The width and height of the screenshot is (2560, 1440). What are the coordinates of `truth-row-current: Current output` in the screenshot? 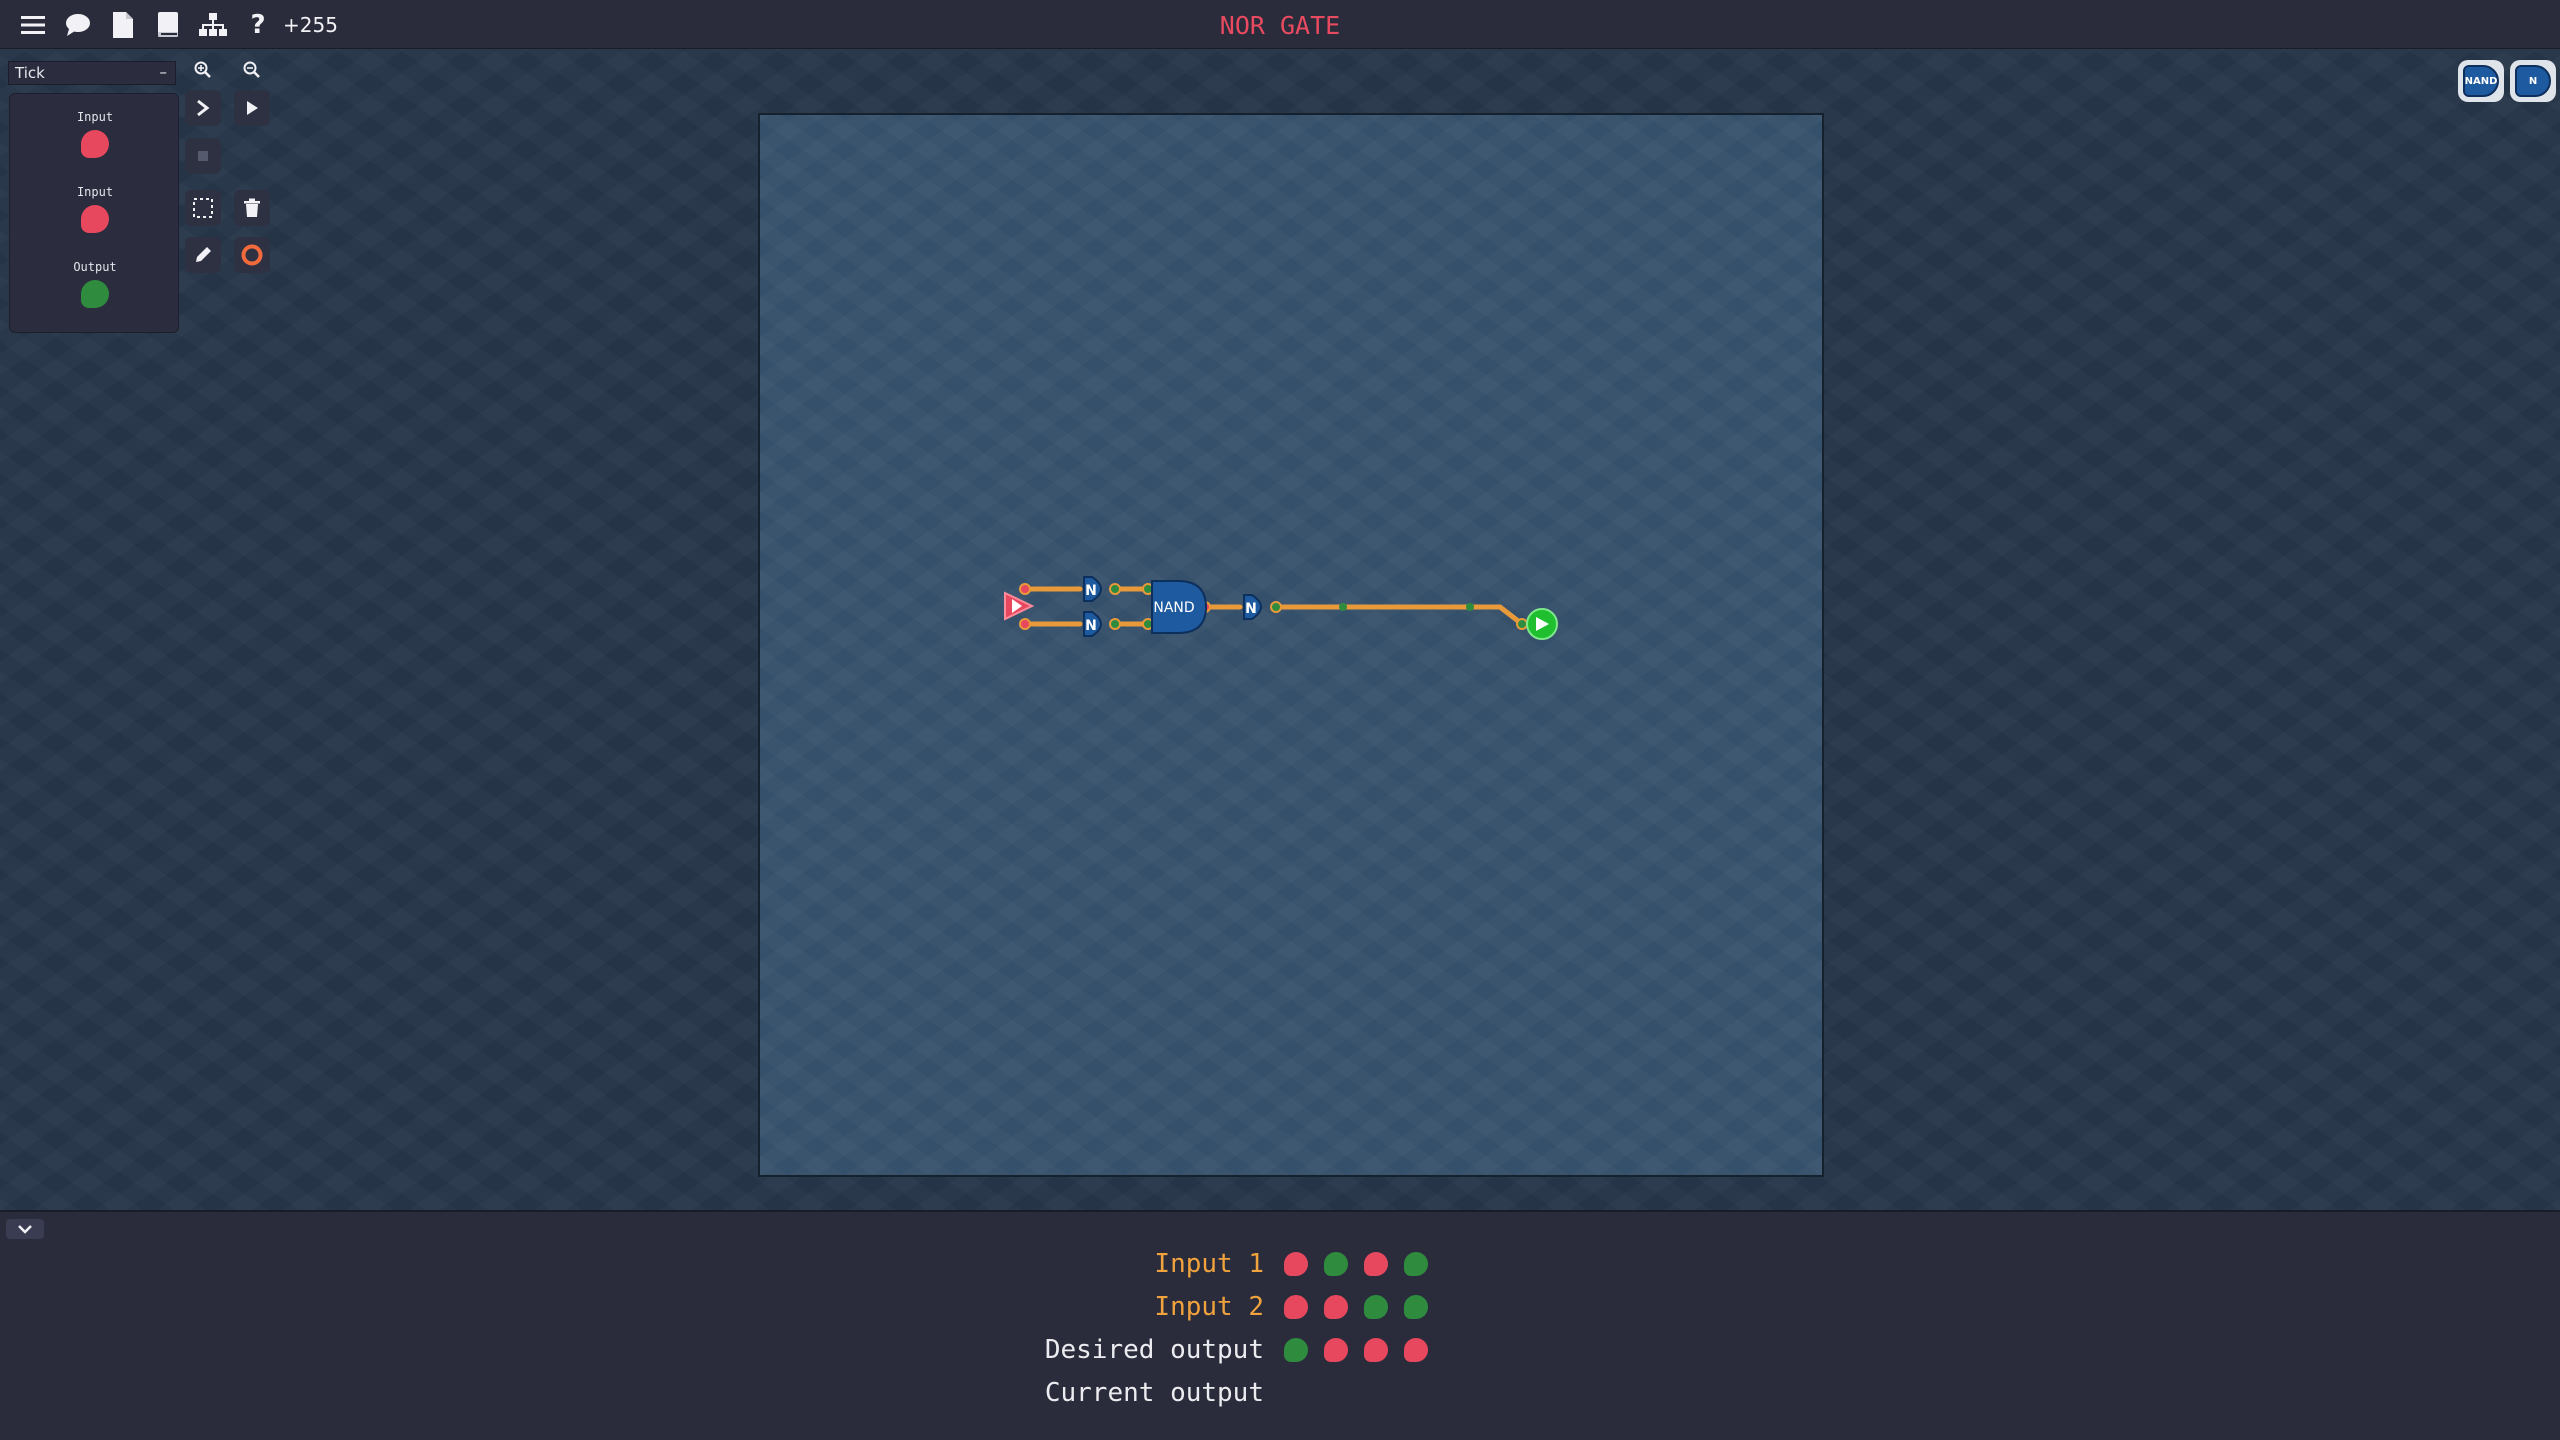 It's located at (1134, 1393).